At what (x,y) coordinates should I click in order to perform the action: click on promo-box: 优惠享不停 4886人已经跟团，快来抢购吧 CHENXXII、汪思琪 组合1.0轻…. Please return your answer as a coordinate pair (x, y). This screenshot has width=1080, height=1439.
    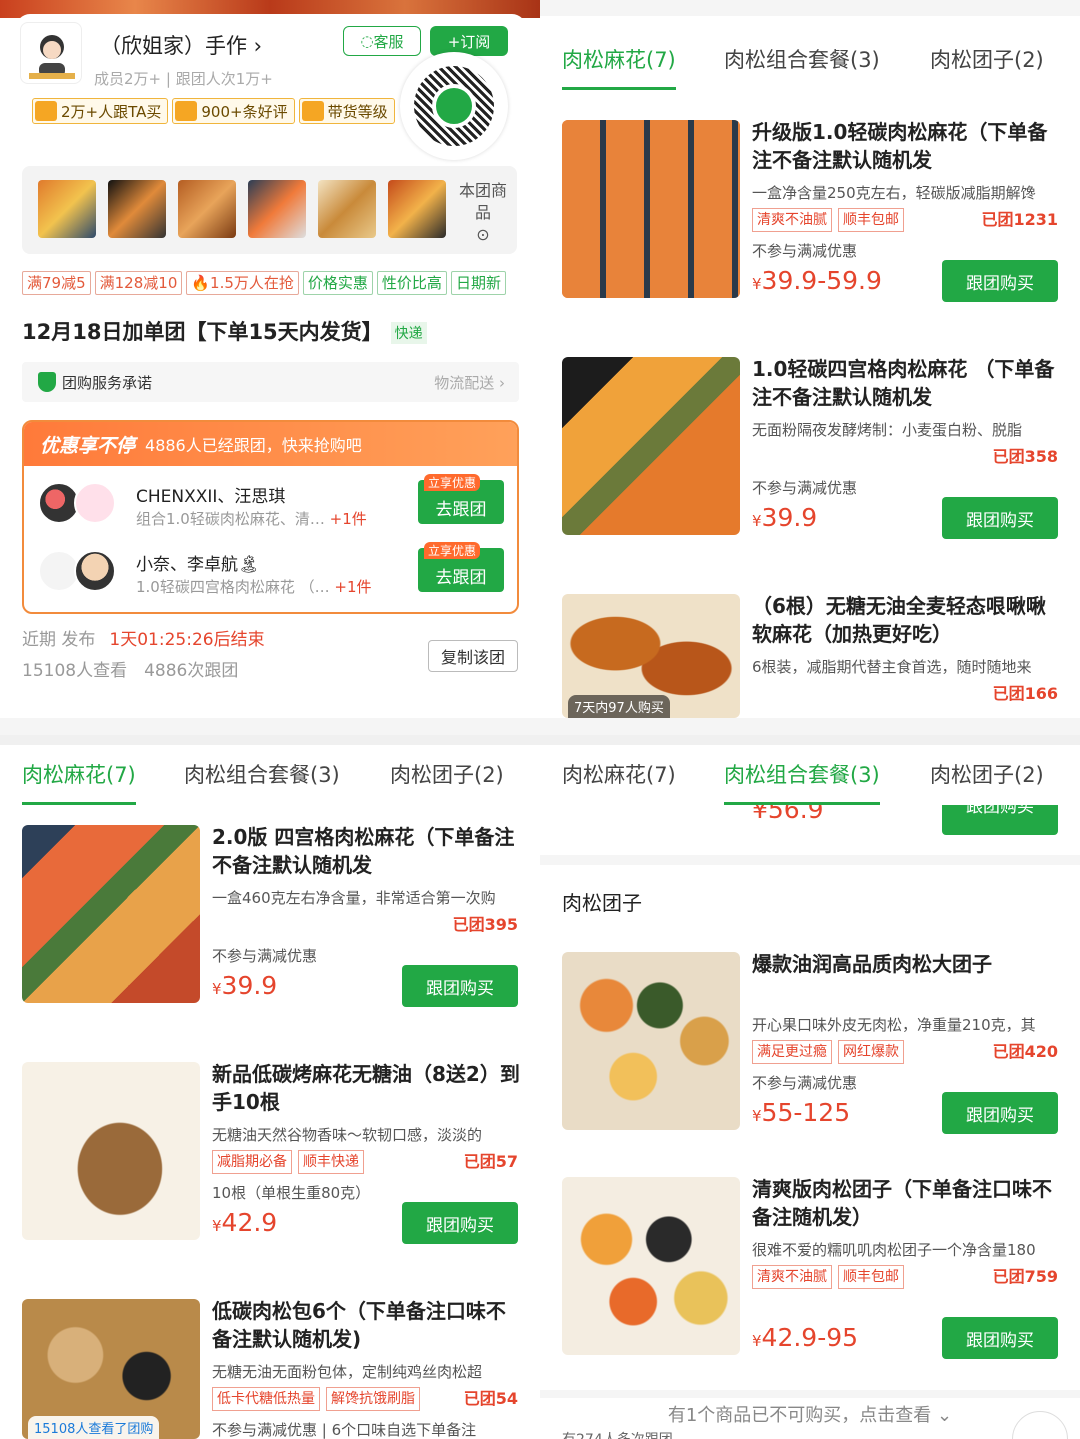
    Looking at the image, I should click on (270, 517).